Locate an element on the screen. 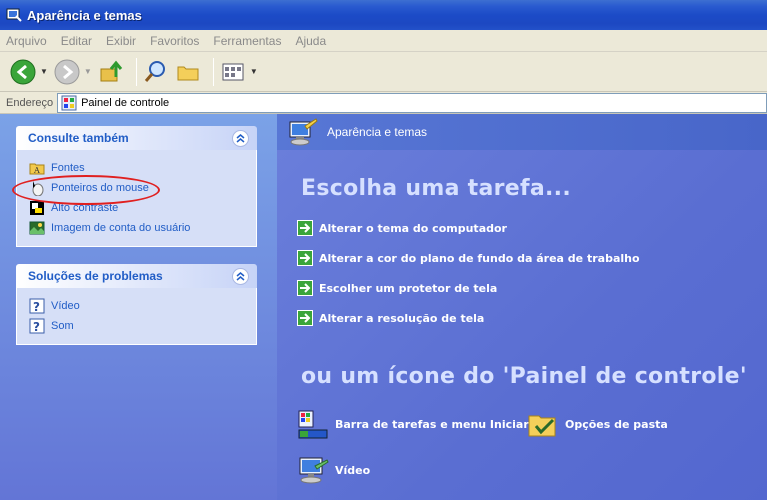 Image resolution: width=767 pixels, height=500 pixels. troubleshoot-item-label: Vídeo is located at coordinates (65, 306).